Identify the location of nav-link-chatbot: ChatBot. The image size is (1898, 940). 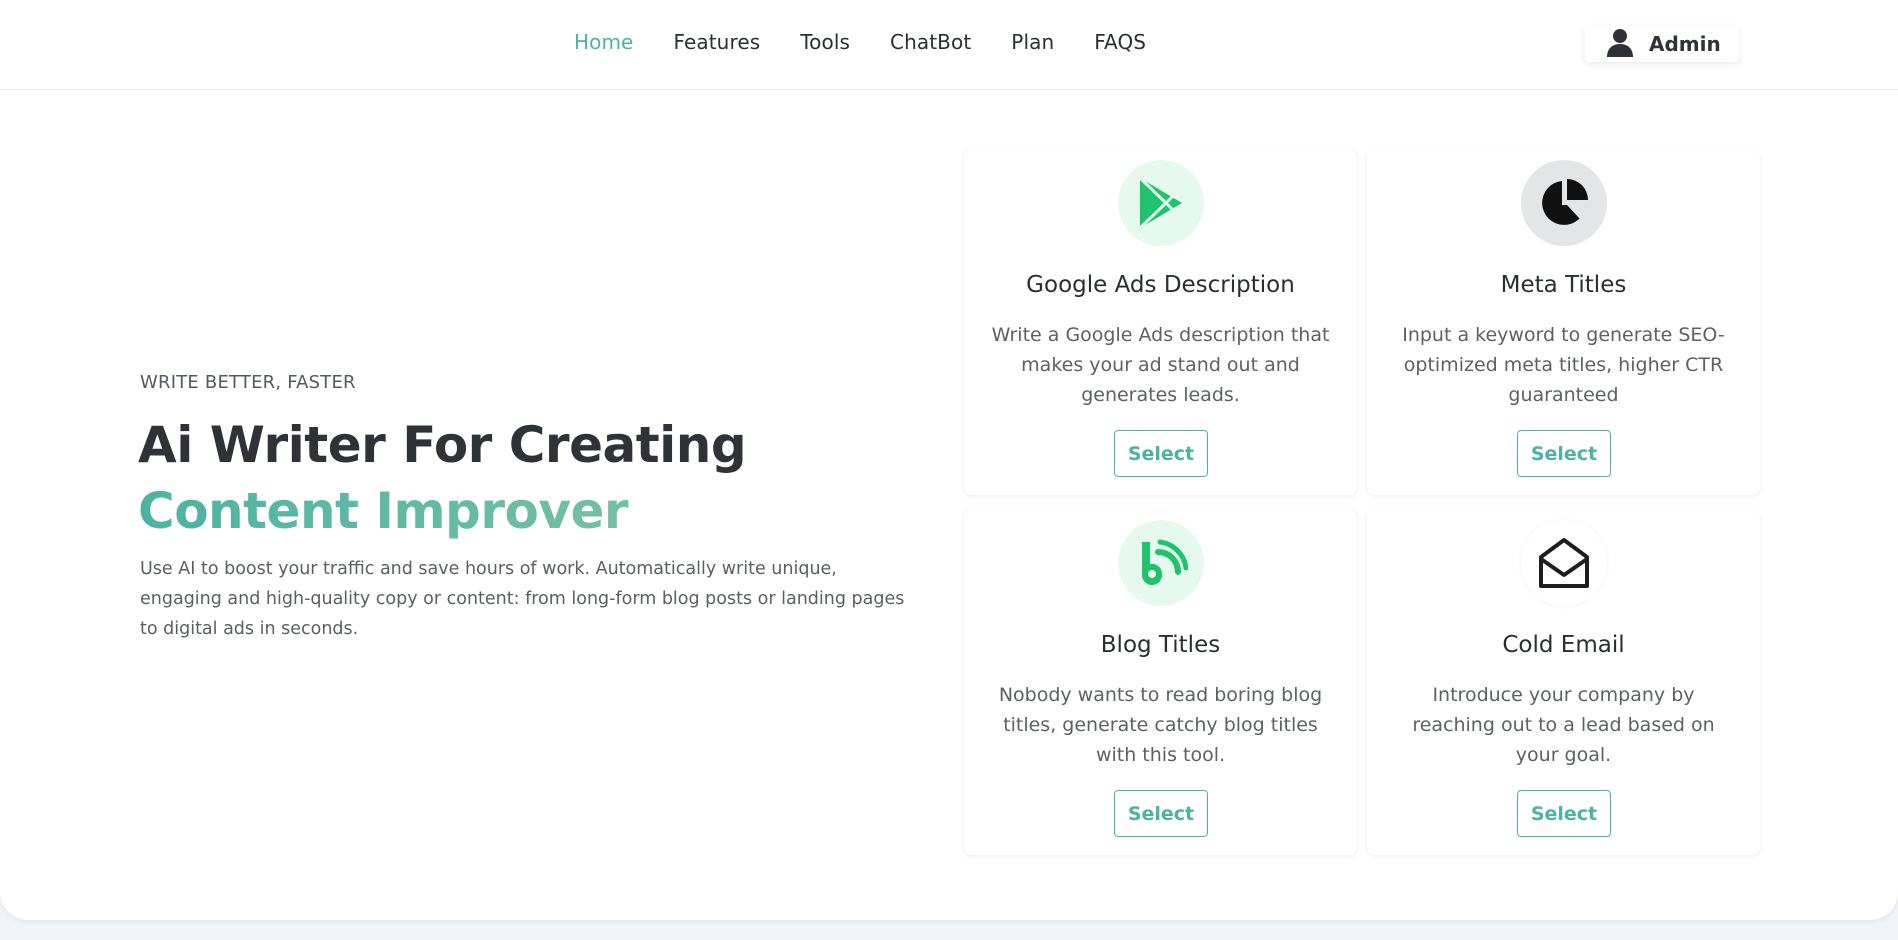
(930, 42).